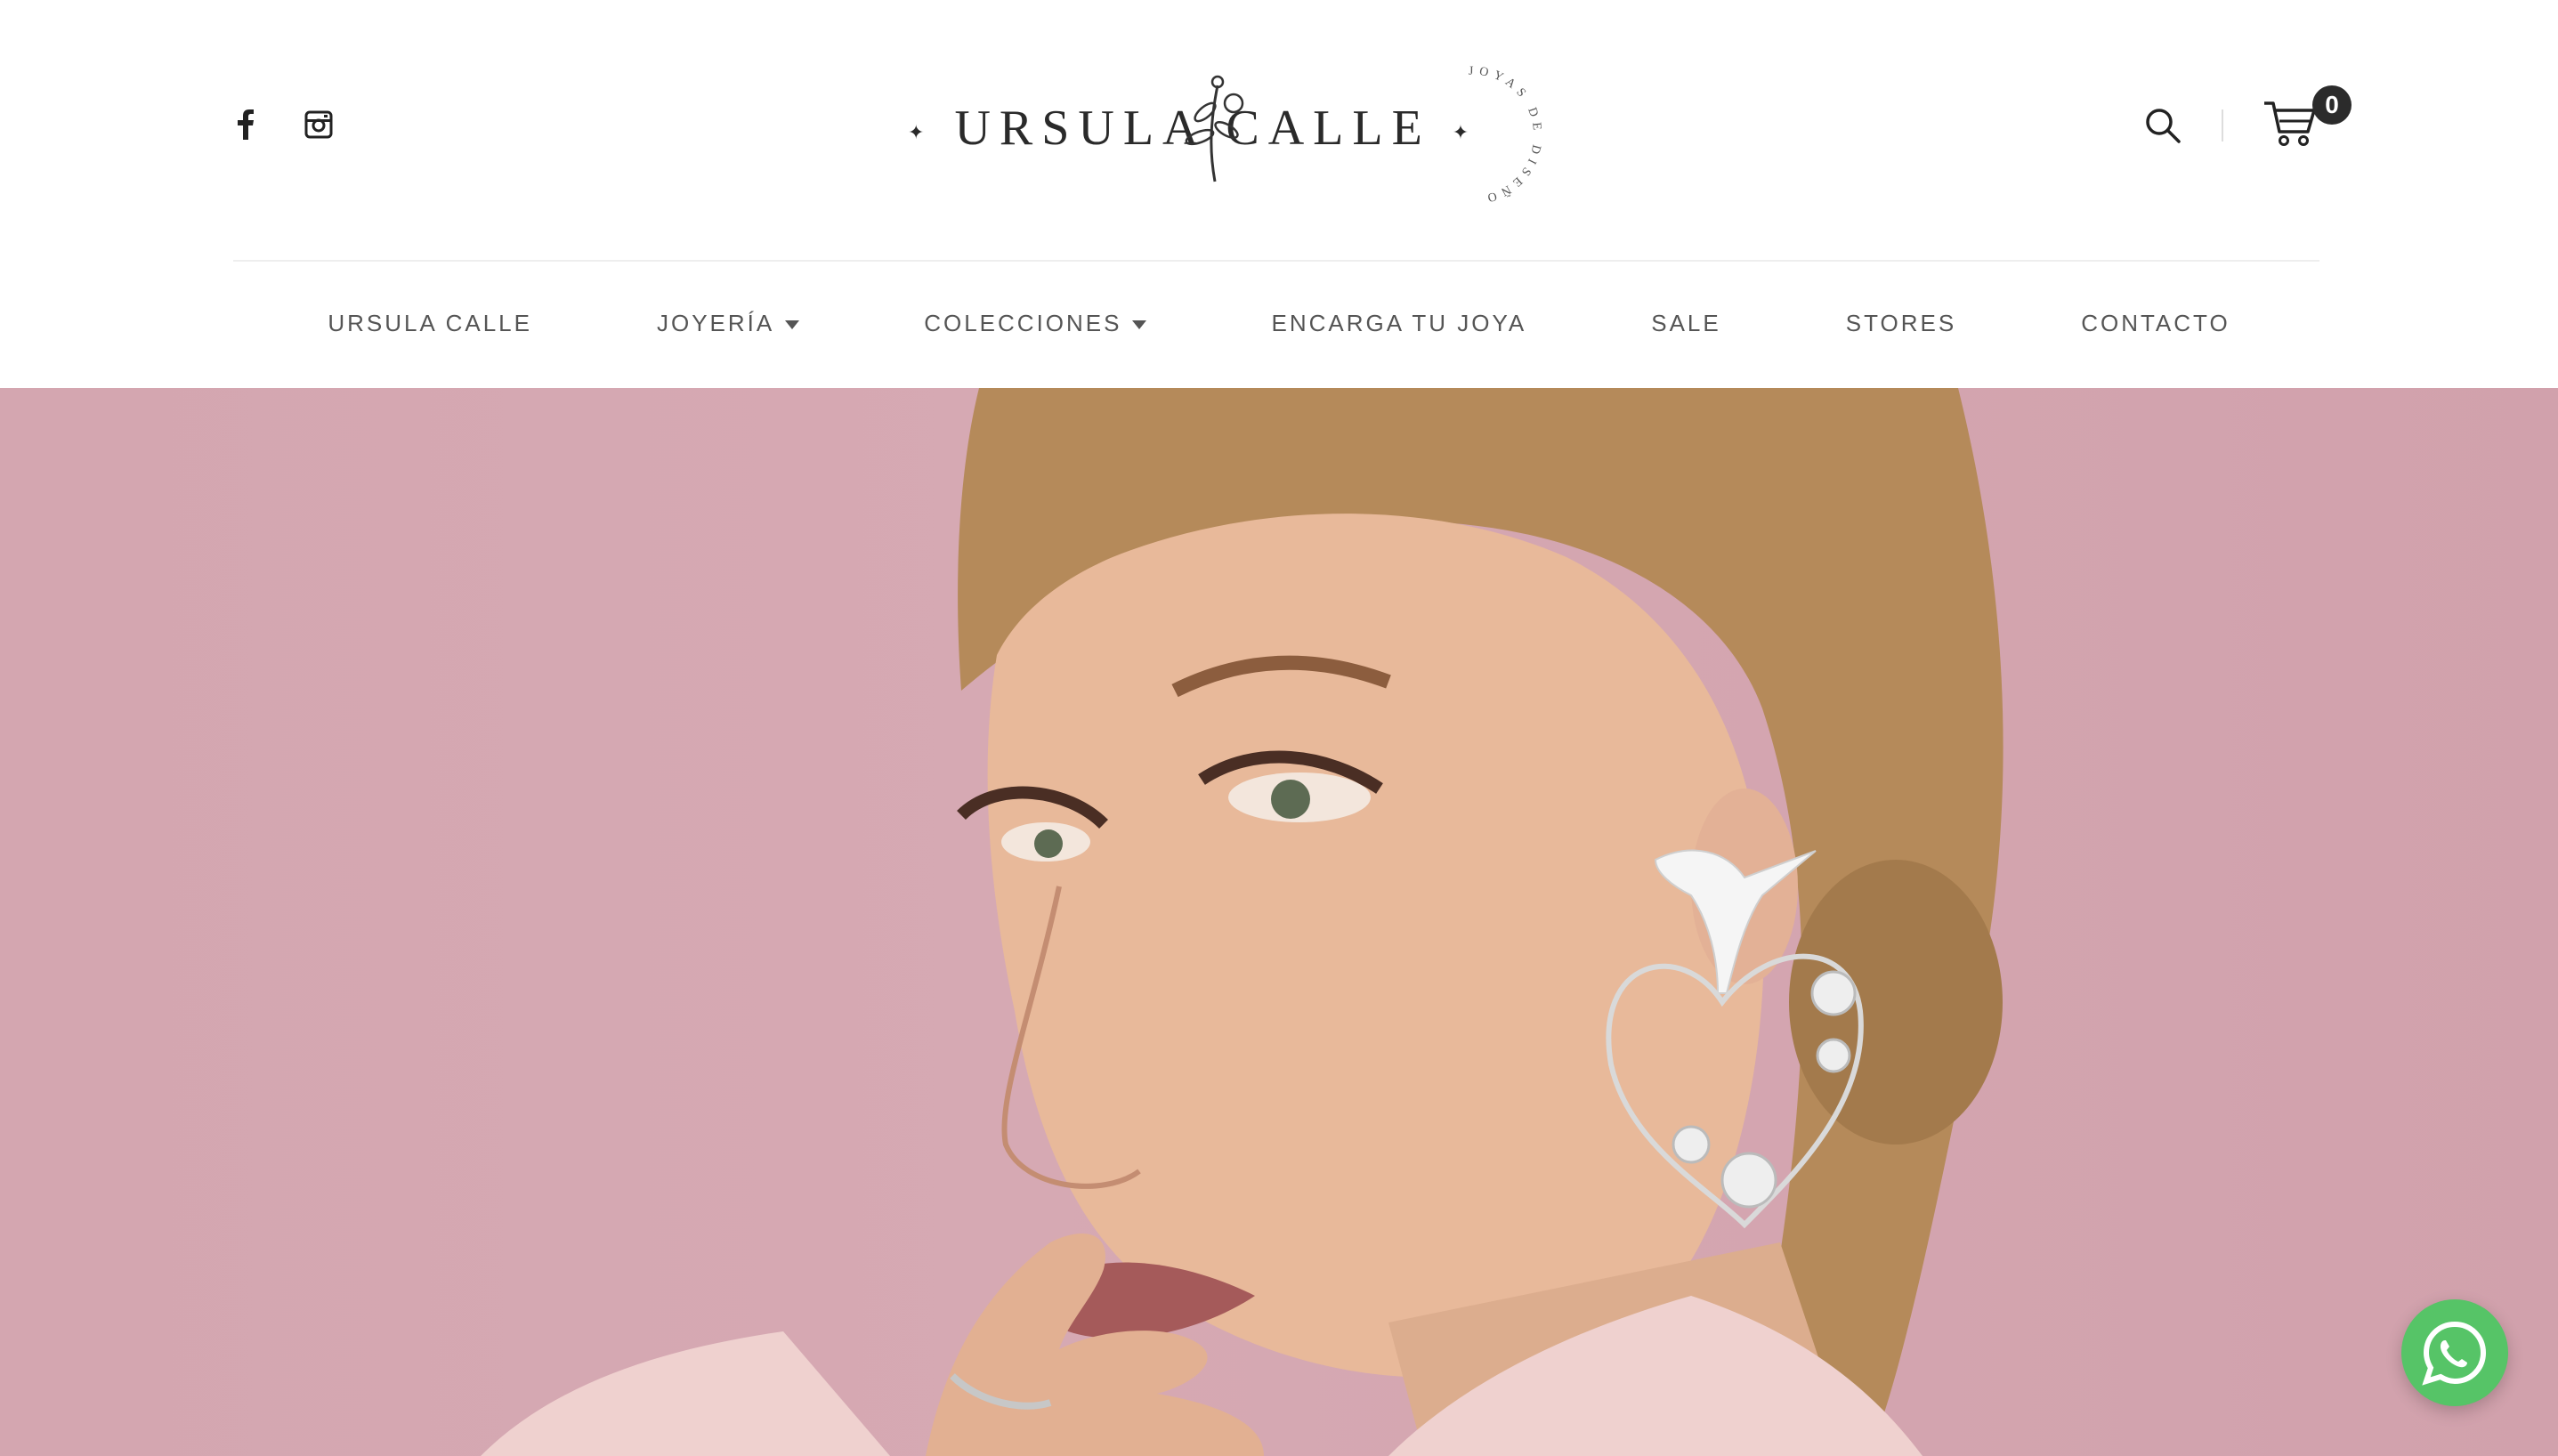 This screenshot has width=2558, height=1456. What do you see at coordinates (715, 323) in the screenshot?
I see `nav-label: JOYERÍA` at bounding box center [715, 323].